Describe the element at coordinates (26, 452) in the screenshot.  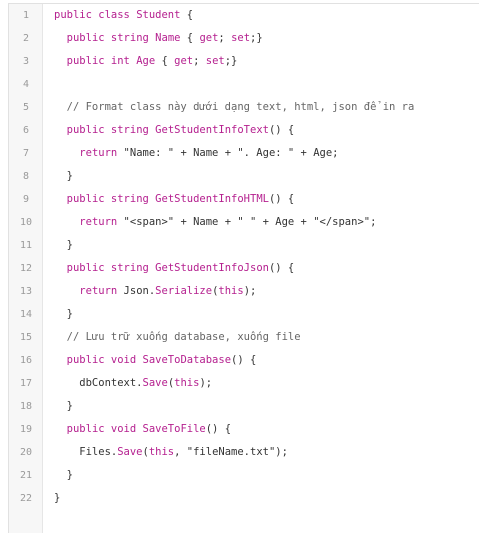
I see `line-number: 20` at that location.